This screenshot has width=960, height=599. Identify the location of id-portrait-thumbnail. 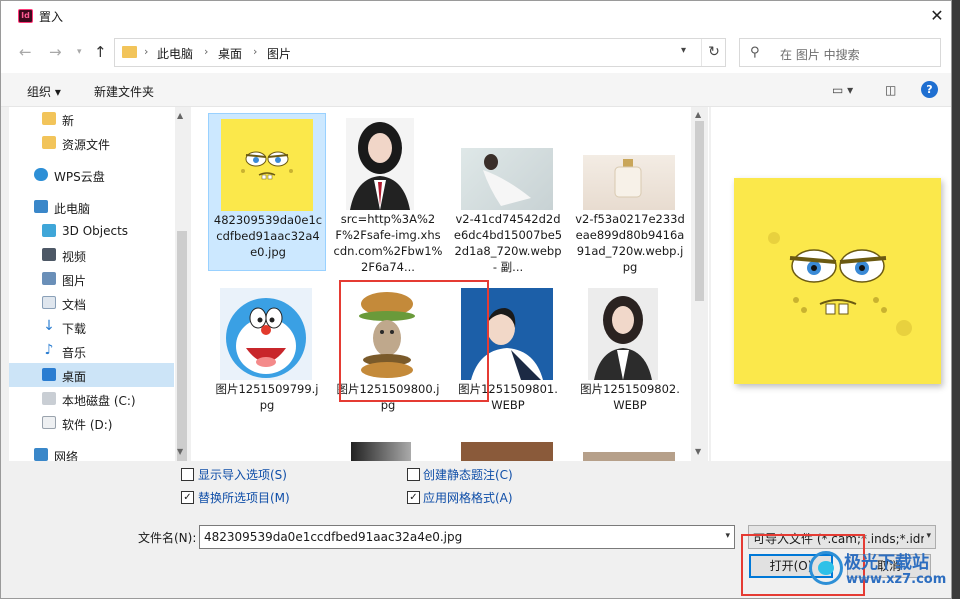
(623, 334).